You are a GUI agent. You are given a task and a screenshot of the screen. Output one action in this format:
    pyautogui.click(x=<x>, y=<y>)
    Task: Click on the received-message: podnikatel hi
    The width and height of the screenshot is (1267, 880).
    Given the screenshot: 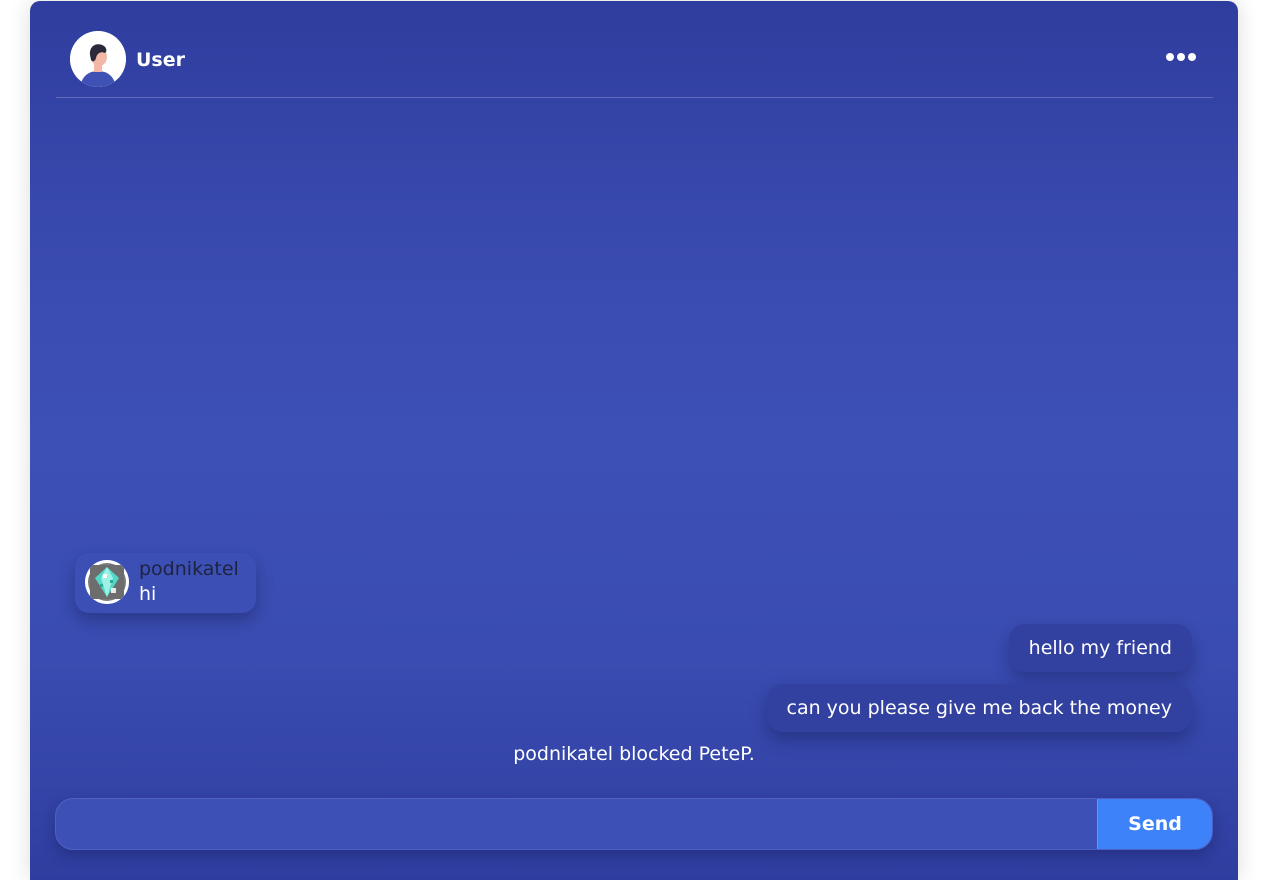 What is the action you would take?
    pyautogui.click(x=165, y=583)
    